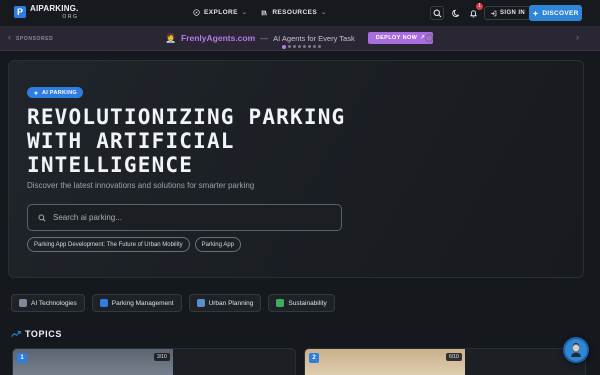  What do you see at coordinates (70, 17) in the screenshot?
I see `logo-sub: ORG` at bounding box center [70, 17].